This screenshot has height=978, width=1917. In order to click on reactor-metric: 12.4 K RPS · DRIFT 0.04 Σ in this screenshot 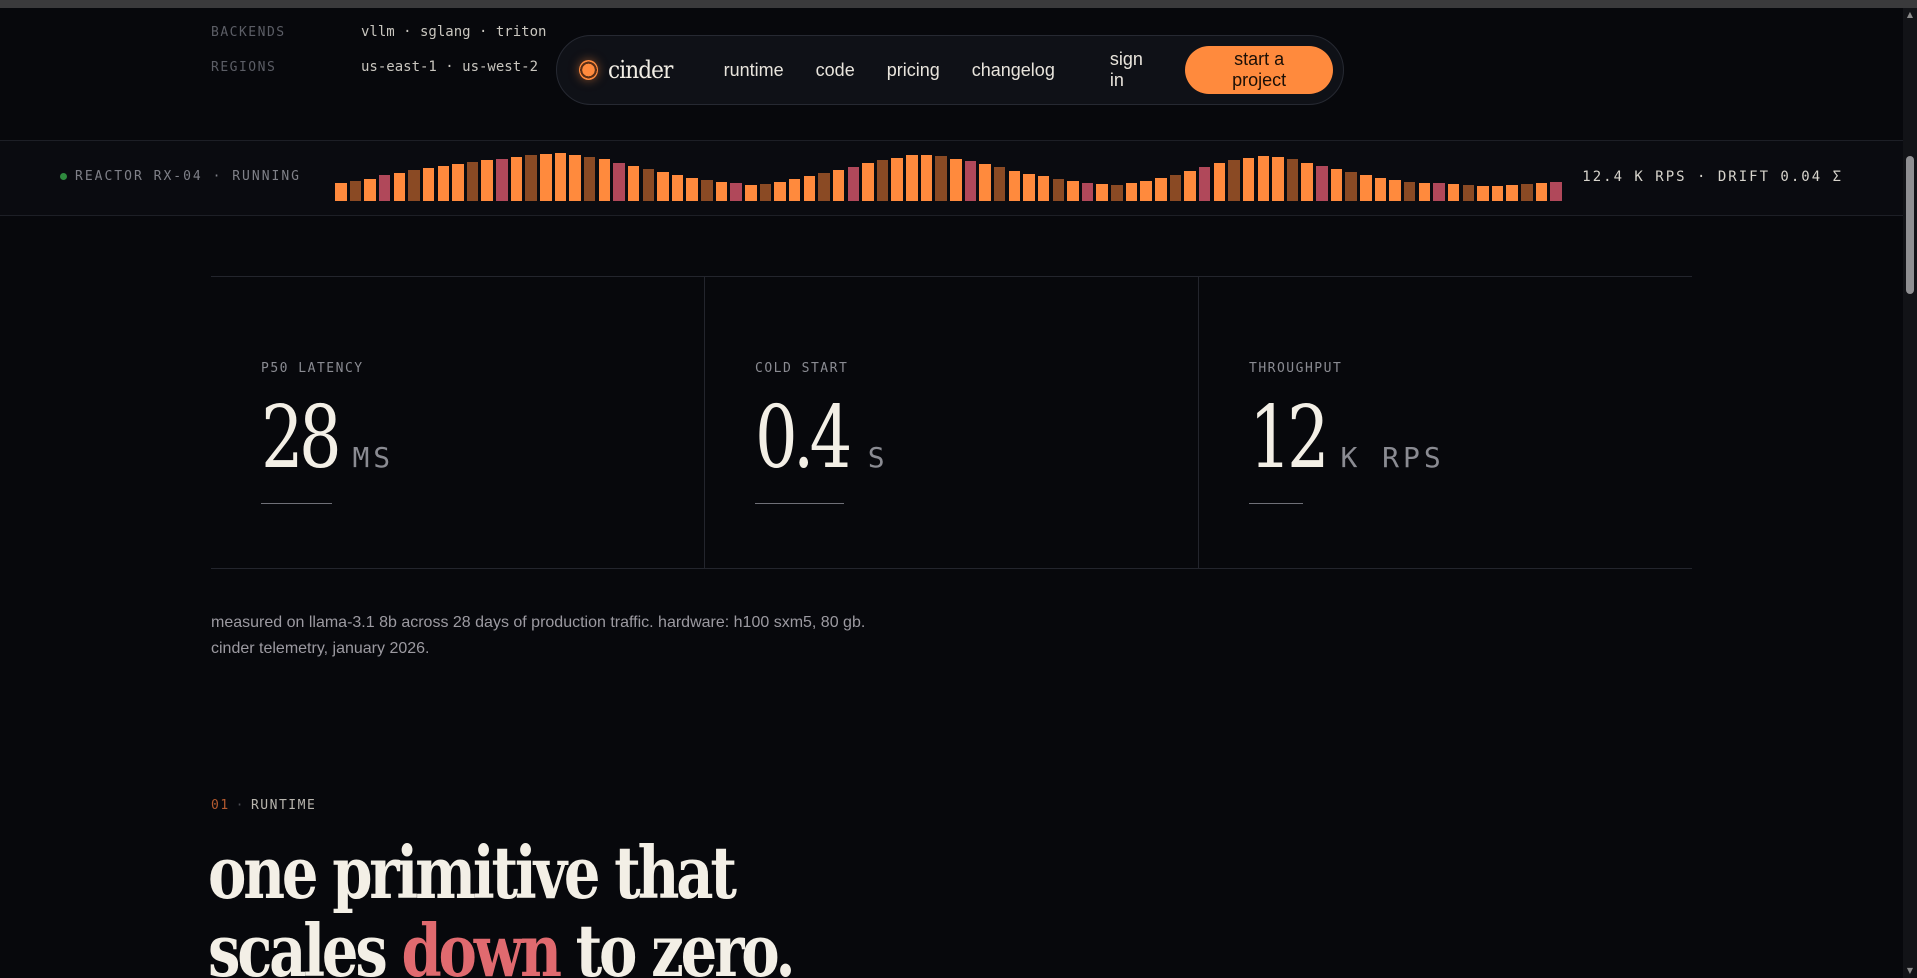, I will do `click(1712, 177)`.